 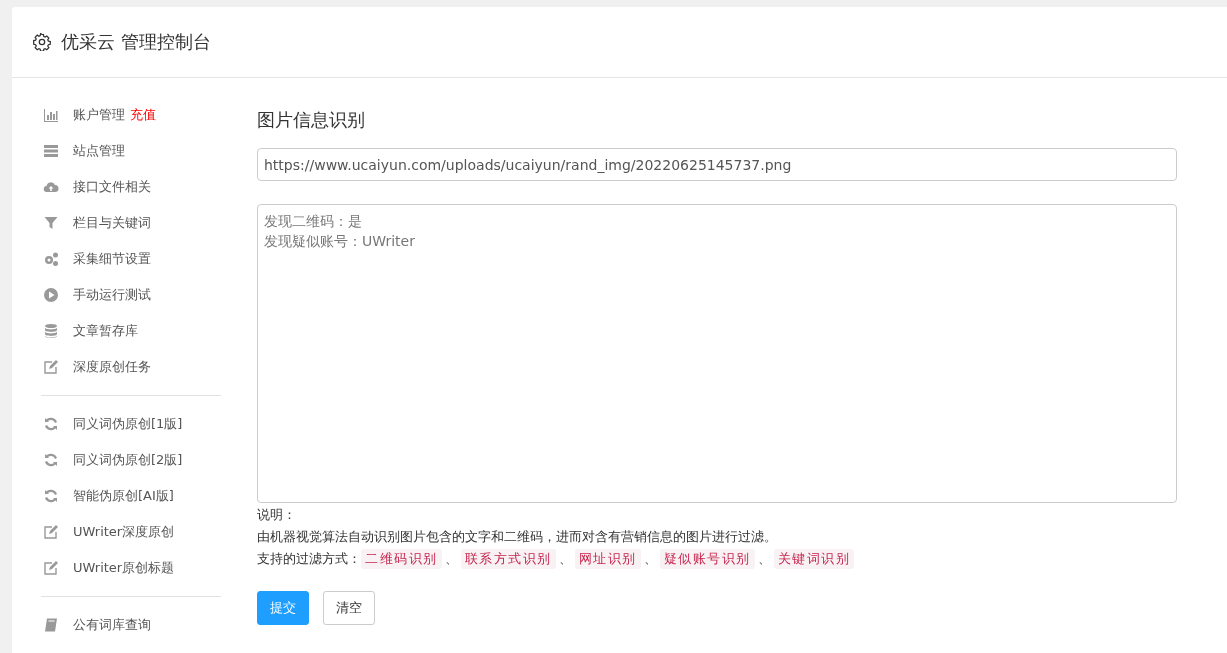 What do you see at coordinates (124, 568) in the screenshot?
I see `sidebar-item: UWriter原创标题` at bounding box center [124, 568].